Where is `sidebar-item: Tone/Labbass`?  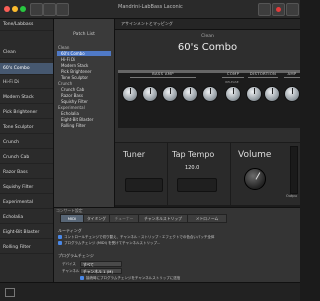
sidebar-item: Tone/Labbass is located at coordinates (26, 25).